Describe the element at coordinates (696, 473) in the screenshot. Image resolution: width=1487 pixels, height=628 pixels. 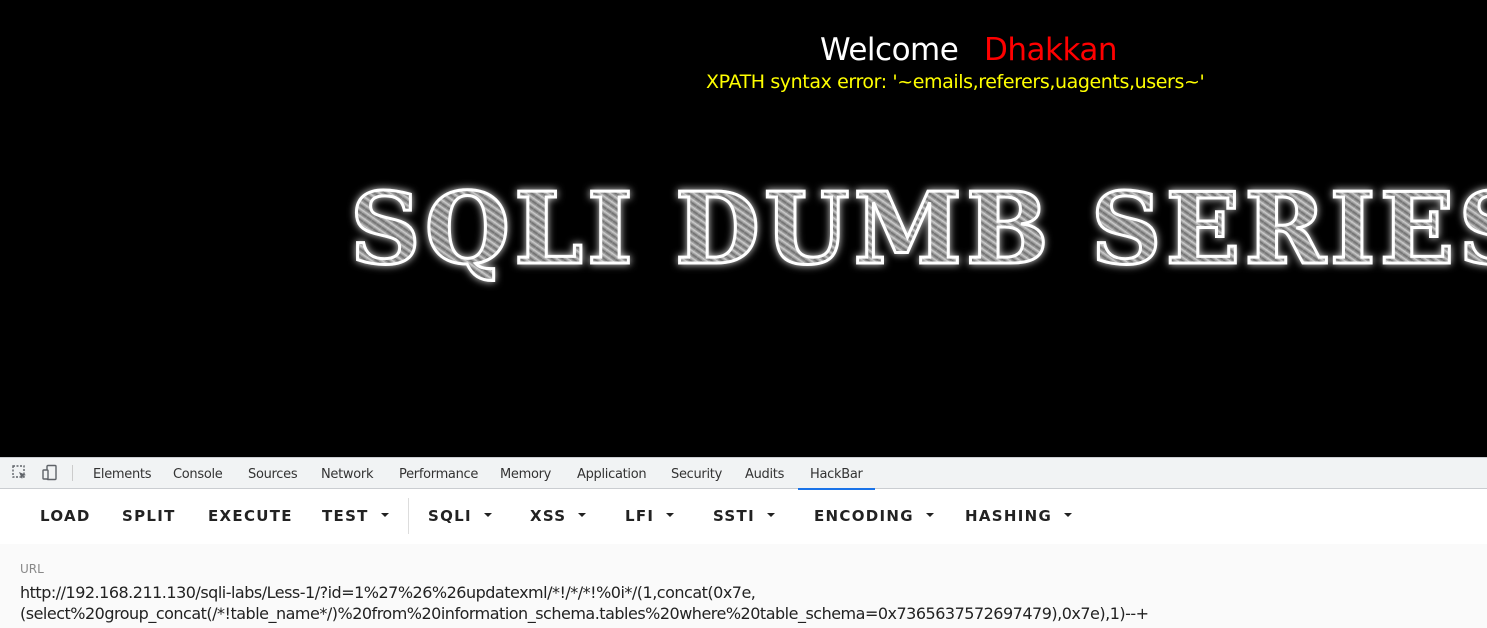
I see `tab-security: Security` at that location.